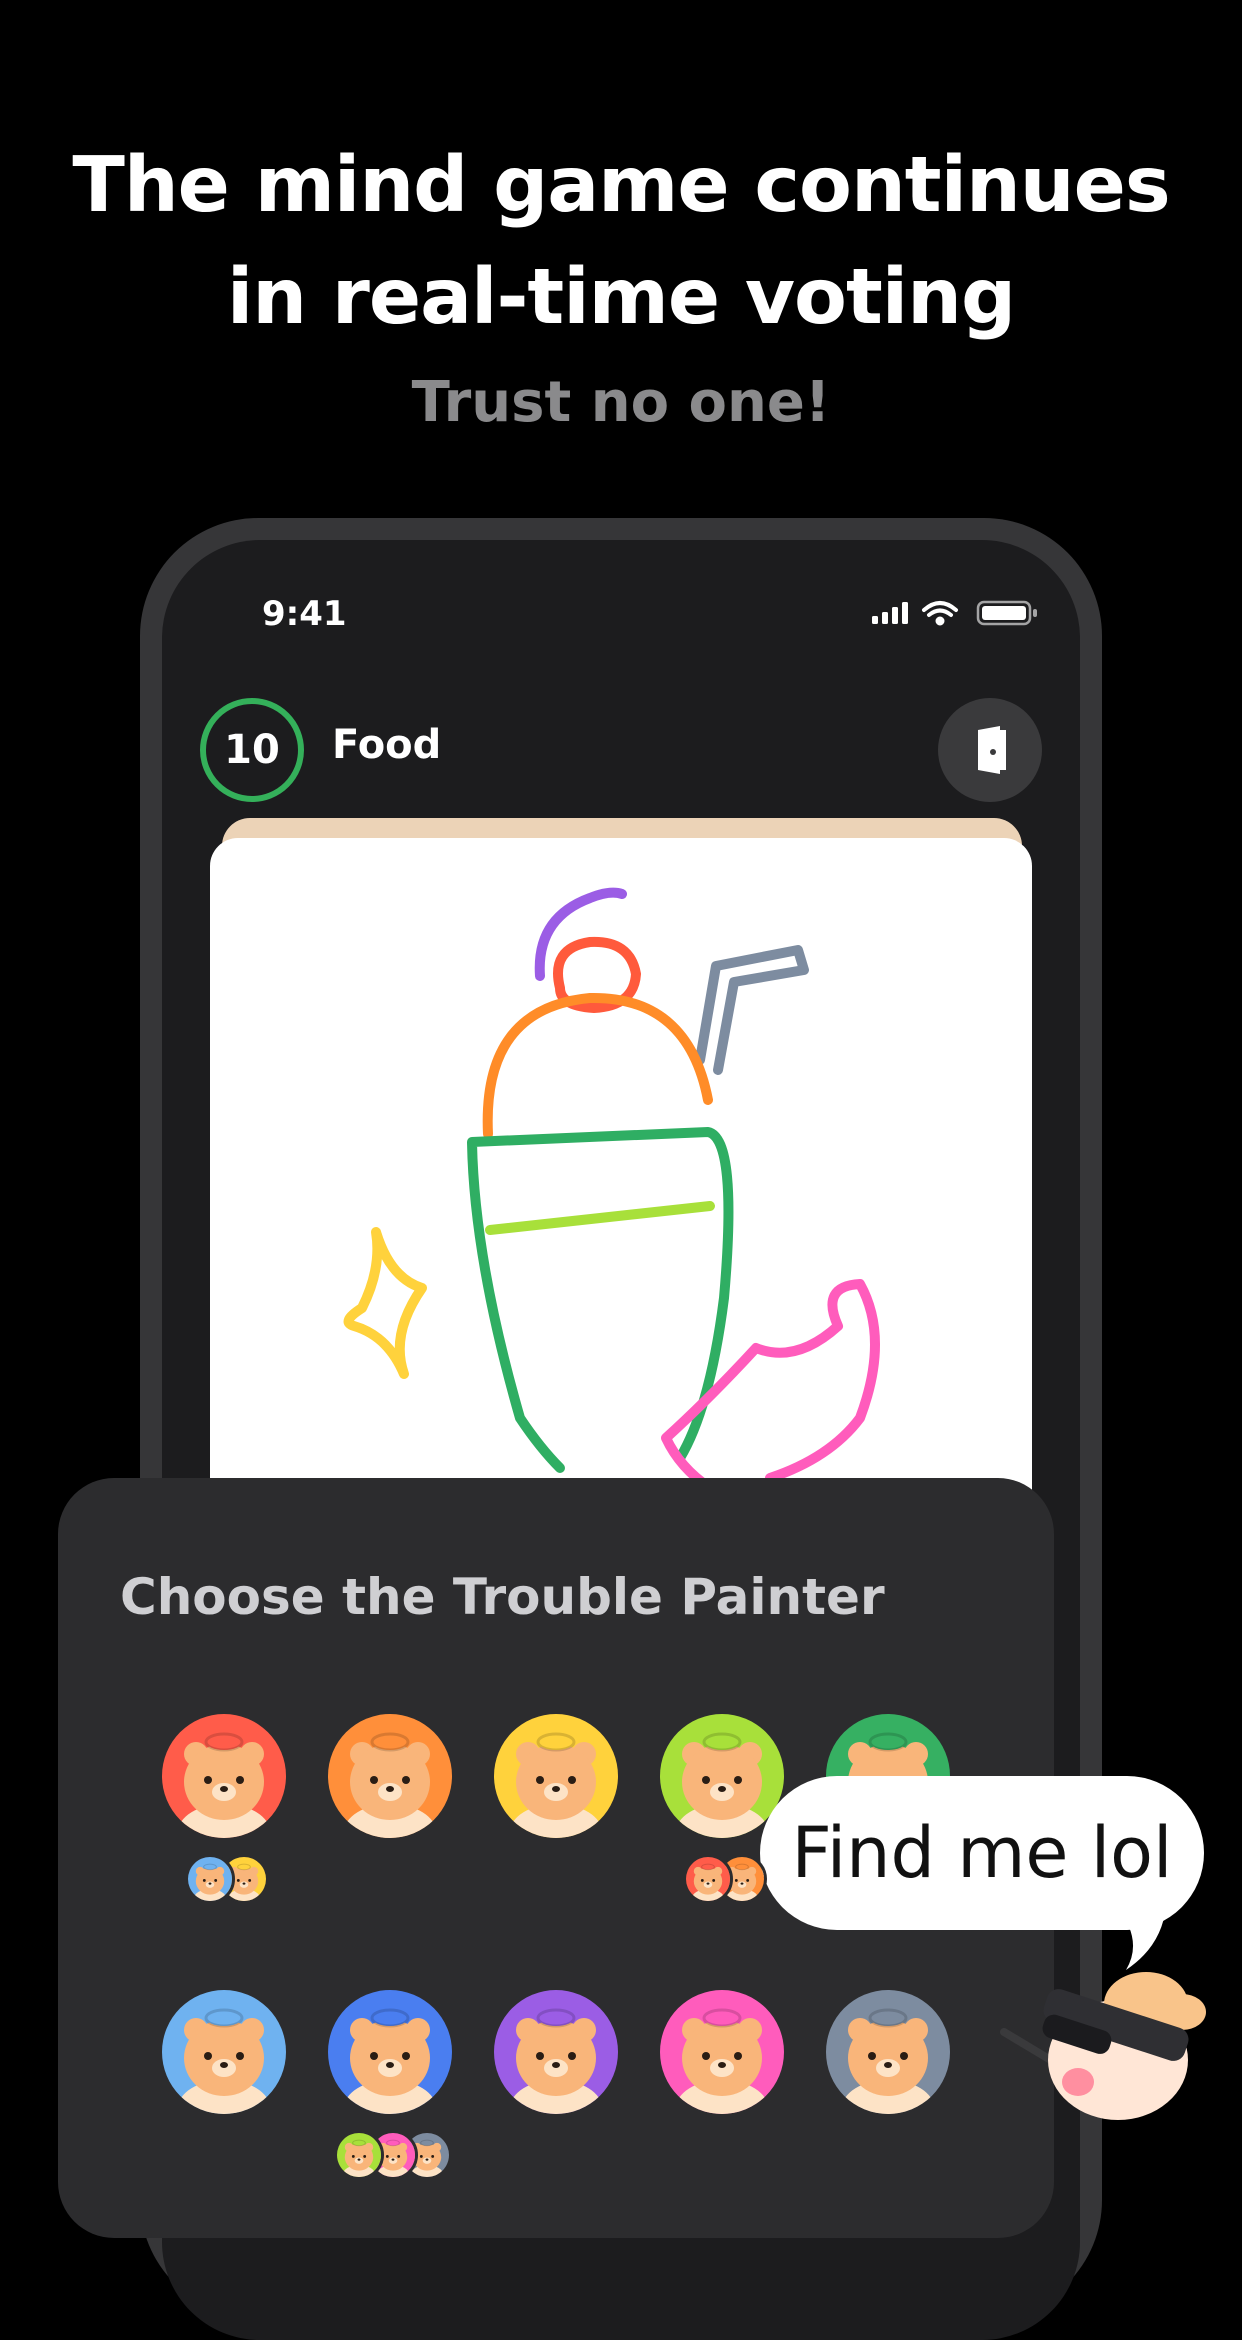 Image resolution: width=1242 pixels, height=2340 pixels. I want to click on band-stroke, so click(600, 1218).